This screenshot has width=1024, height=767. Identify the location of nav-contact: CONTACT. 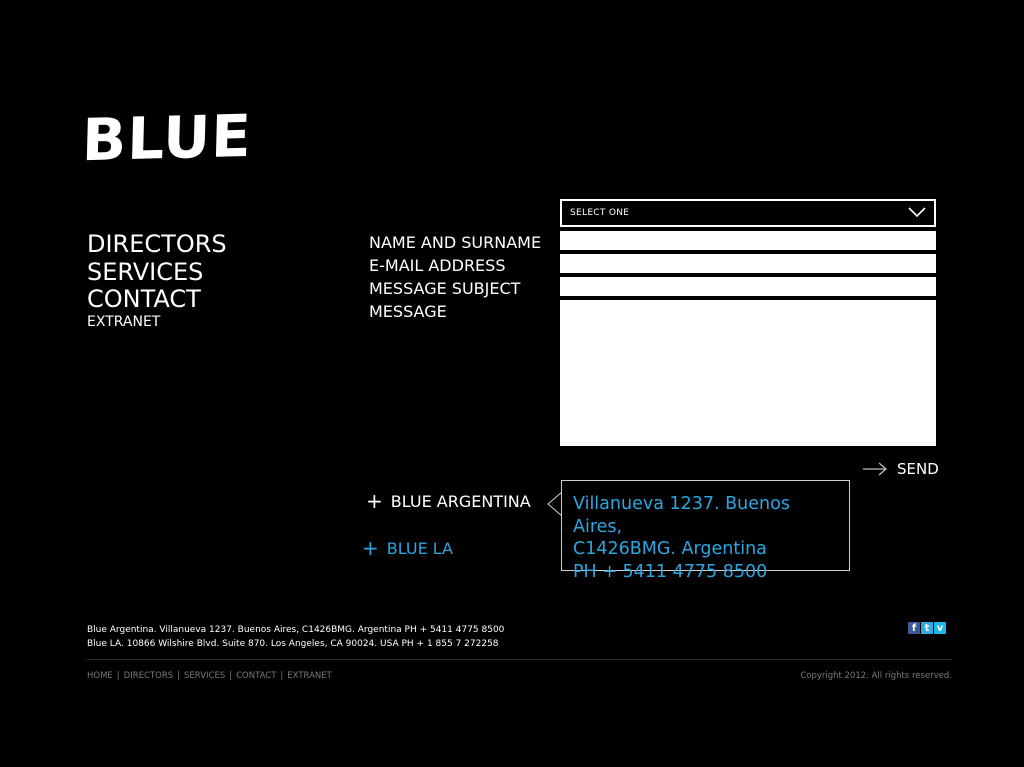
(157, 299).